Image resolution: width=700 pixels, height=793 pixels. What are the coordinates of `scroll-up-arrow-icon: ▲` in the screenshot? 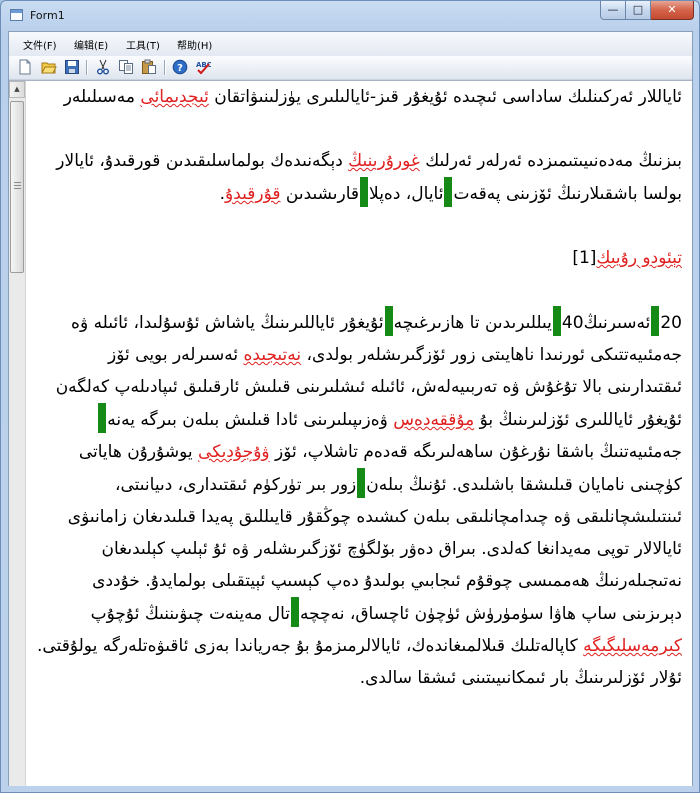 It's located at (17, 89).